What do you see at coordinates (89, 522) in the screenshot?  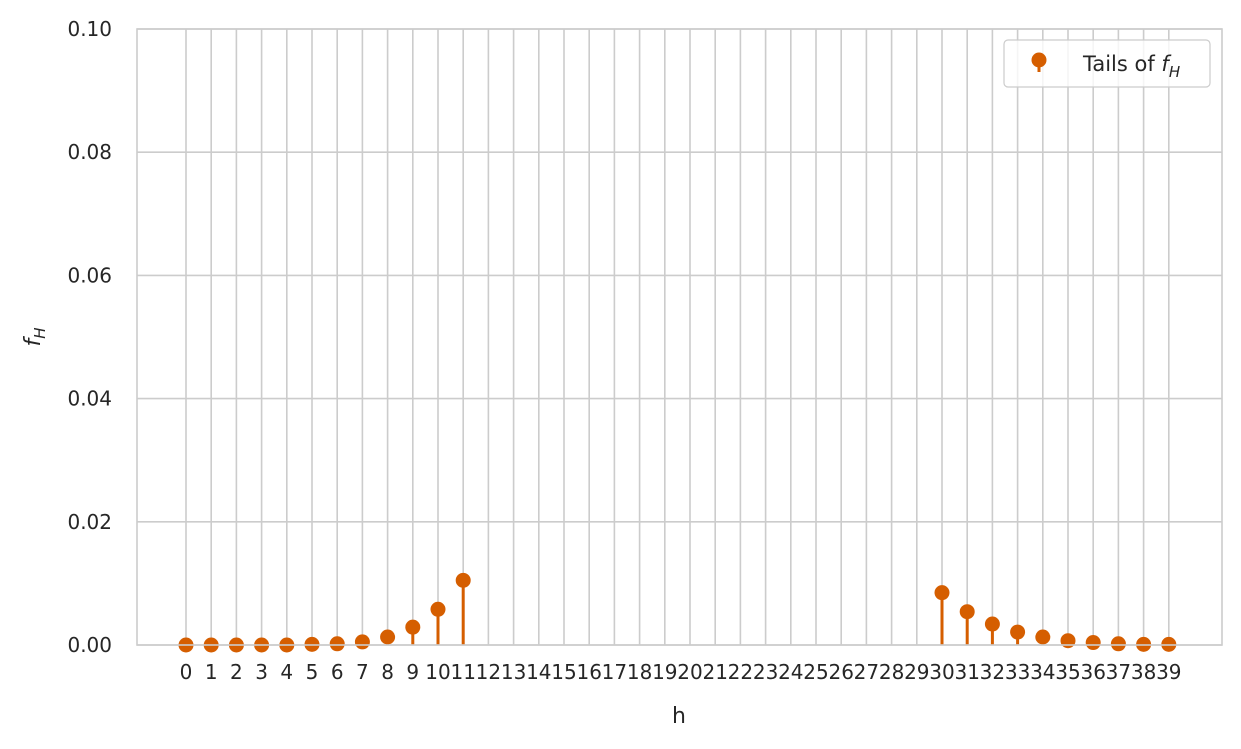 I see `y-tick-label: 0.02` at bounding box center [89, 522].